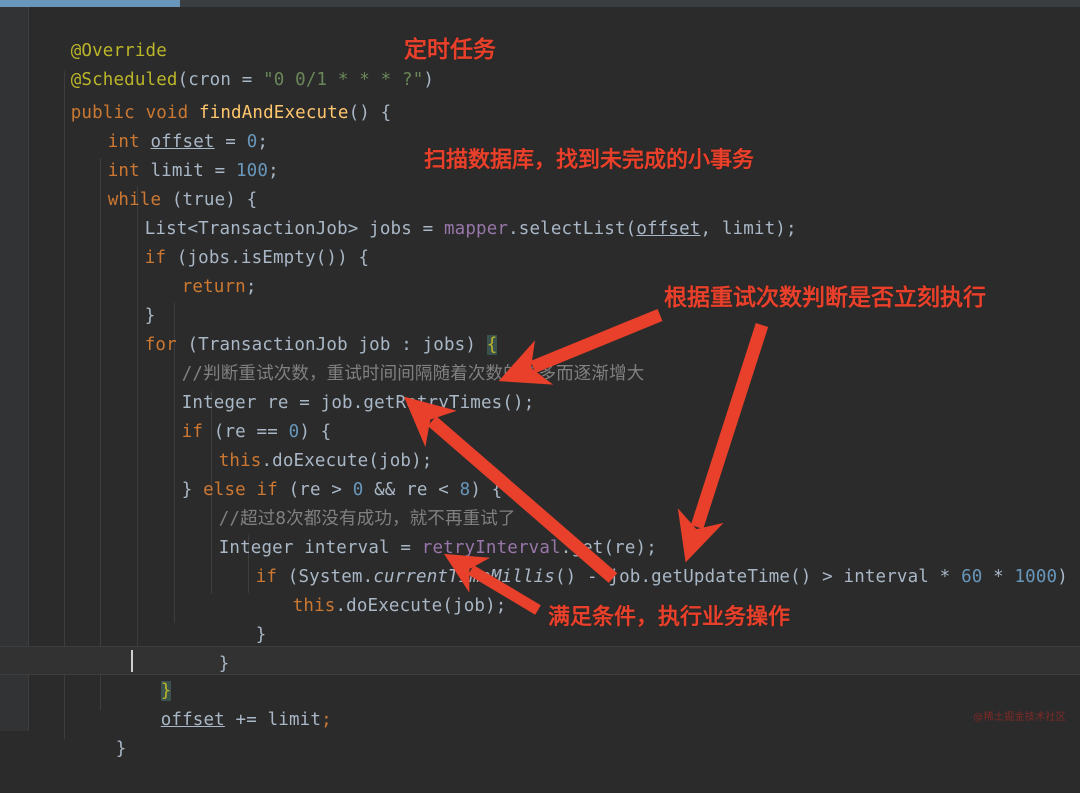  Describe the element at coordinates (314, 606) in the screenshot. I see `keyword-this: this` at that location.